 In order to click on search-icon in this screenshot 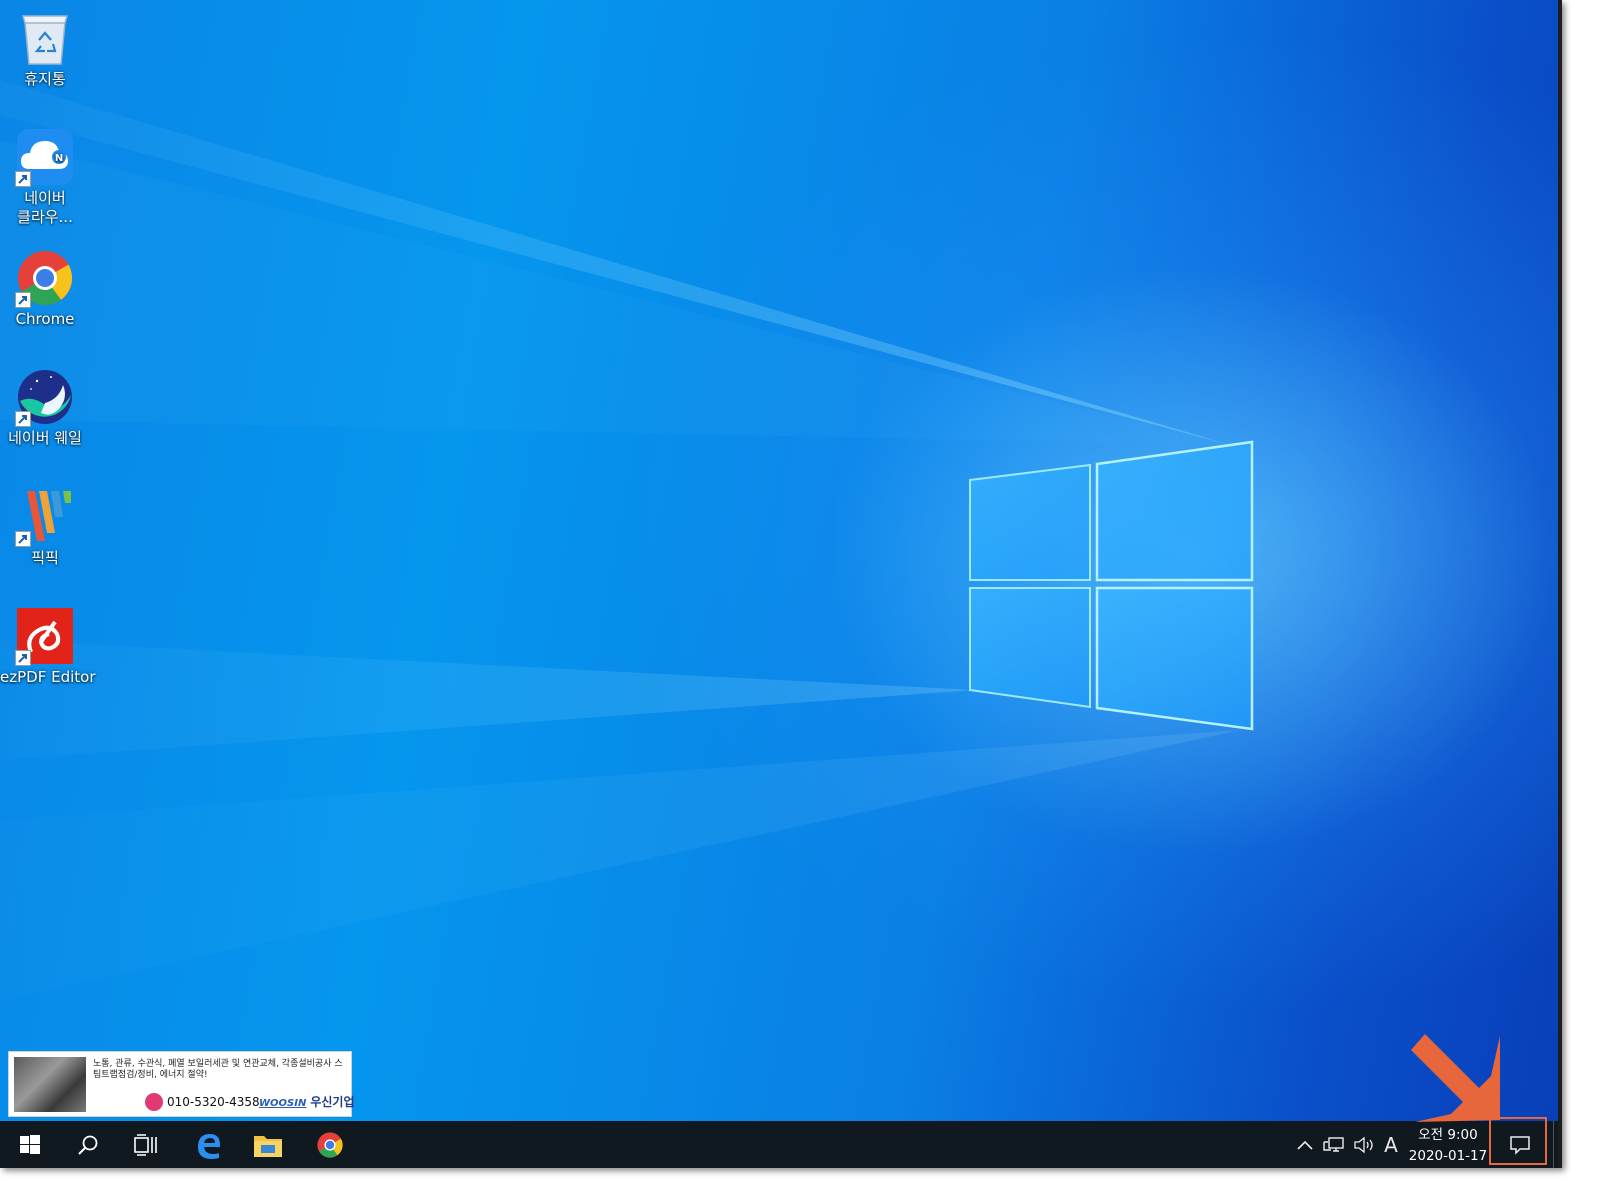, I will do `click(88, 1145)`.